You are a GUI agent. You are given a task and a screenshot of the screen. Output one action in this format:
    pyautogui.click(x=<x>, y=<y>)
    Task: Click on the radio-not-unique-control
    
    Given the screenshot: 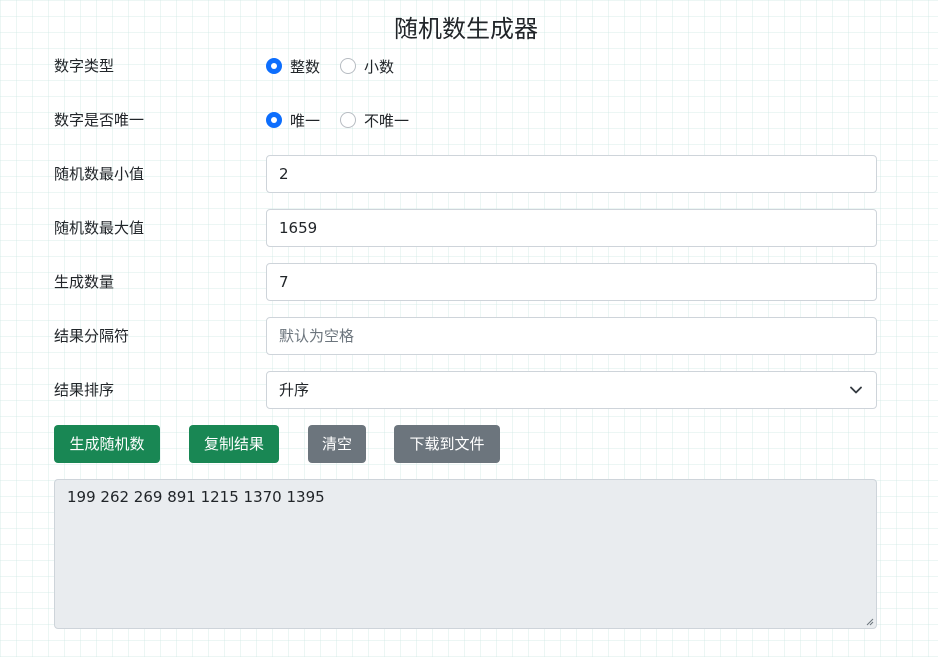 What is the action you would take?
    pyautogui.click(x=348, y=120)
    